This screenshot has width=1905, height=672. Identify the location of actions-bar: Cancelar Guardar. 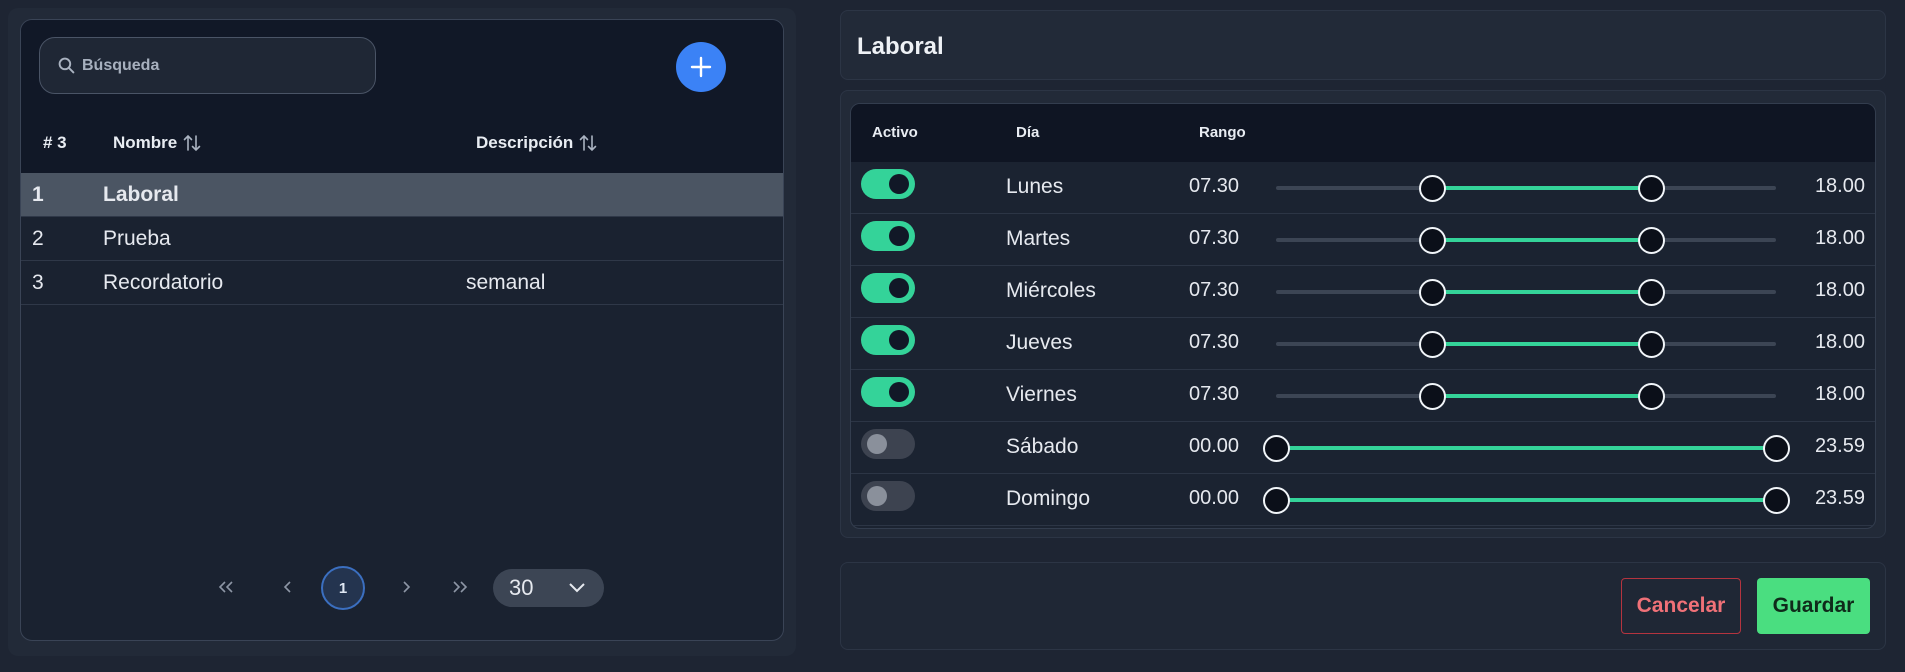
(1363, 606).